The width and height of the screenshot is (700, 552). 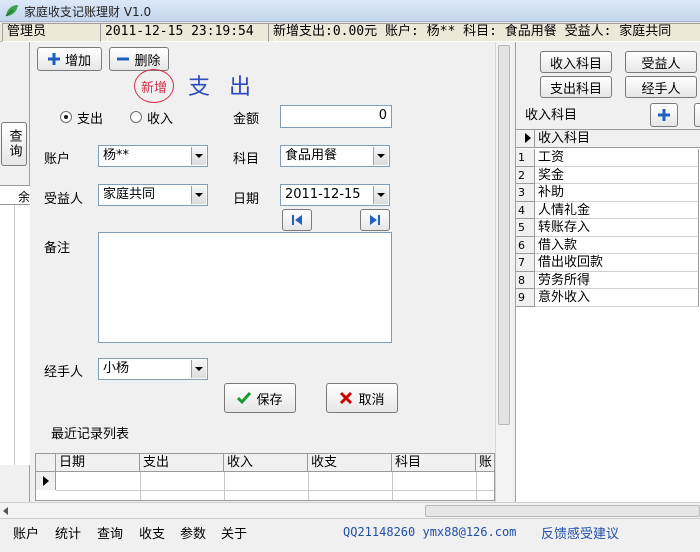 What do you see at coordinates (350, 510) in the screenshot?
I see `horizontal-scrollbar` at bounding box center [350, 510].